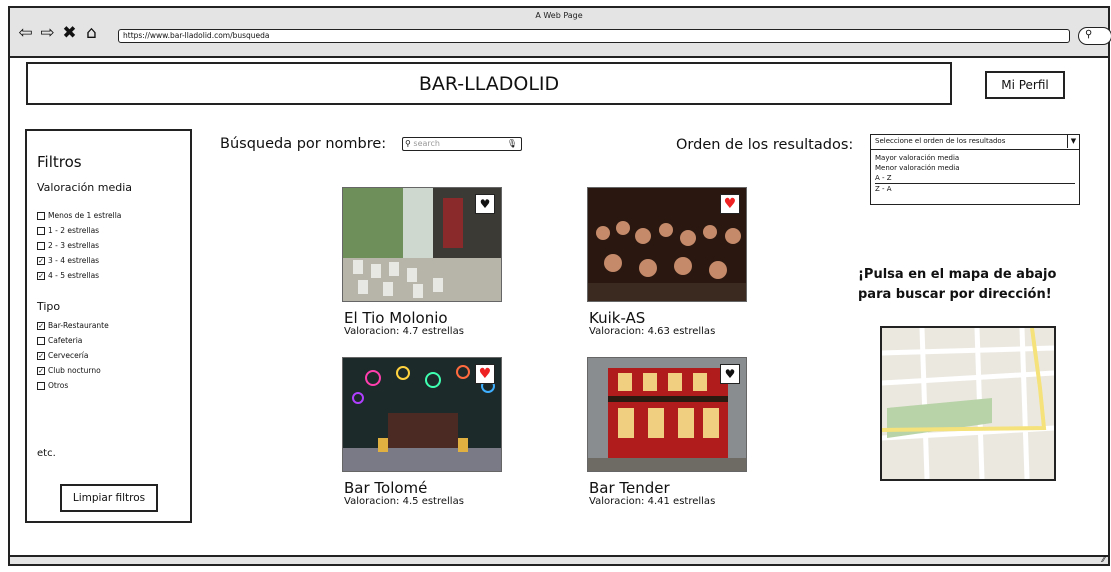  What do you see at coordinates (404, 331) in the screenshot?
I see `bar-rating: Valoracion: 4.7 estrellas` at bounding box center [404, 331].